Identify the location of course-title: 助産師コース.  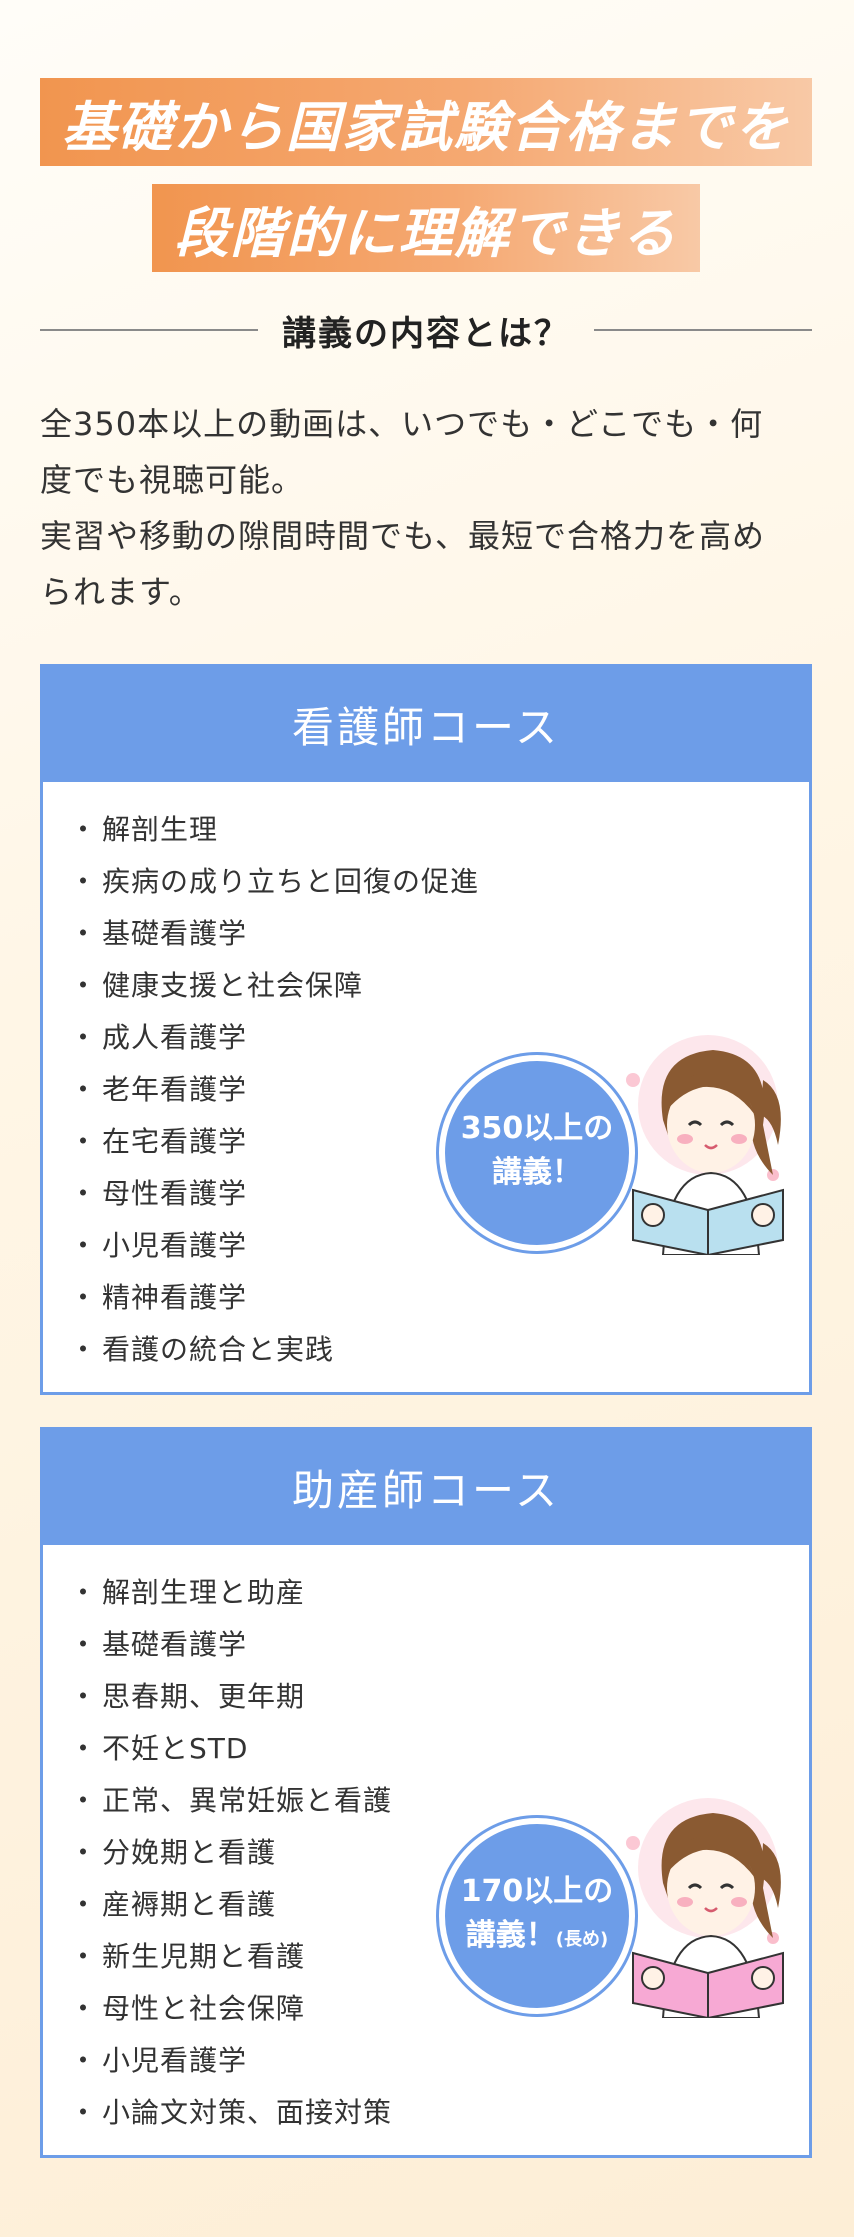
(426, 1487).